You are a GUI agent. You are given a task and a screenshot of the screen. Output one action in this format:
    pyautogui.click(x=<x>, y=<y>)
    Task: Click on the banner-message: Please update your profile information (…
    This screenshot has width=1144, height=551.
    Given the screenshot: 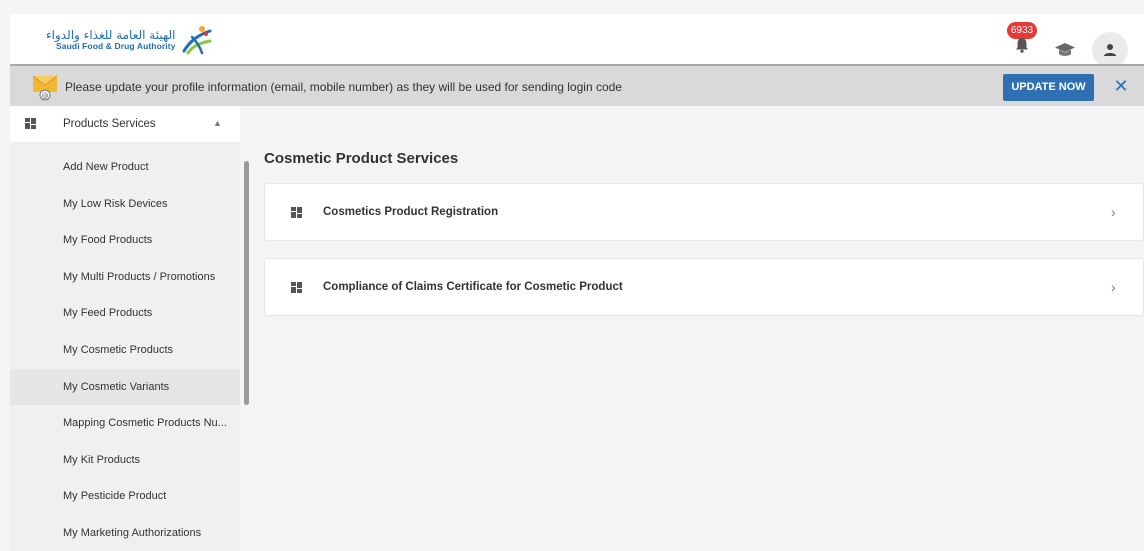 What is the action you would take?
    pyautogui.click(x=343, y=87)
    